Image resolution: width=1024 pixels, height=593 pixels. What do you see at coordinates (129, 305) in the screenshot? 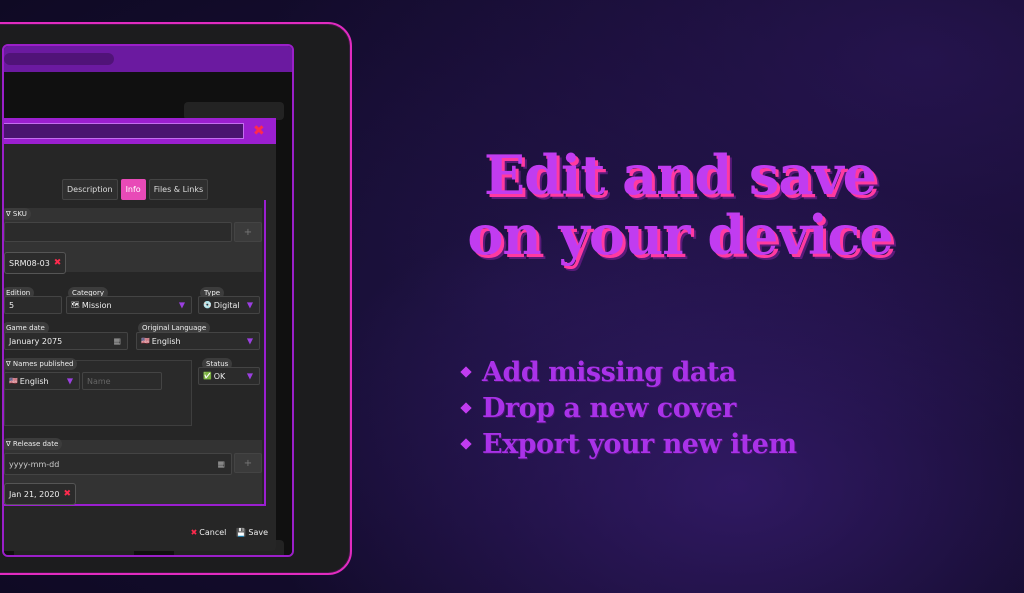
I see `category-select: 🗺 Mission ▼` at bounding box center [129, 305].